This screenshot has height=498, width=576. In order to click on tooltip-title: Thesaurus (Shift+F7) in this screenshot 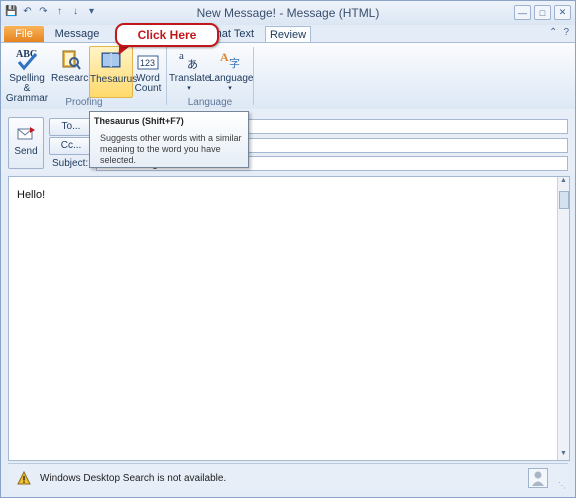, I will do `click(139, 121)`.